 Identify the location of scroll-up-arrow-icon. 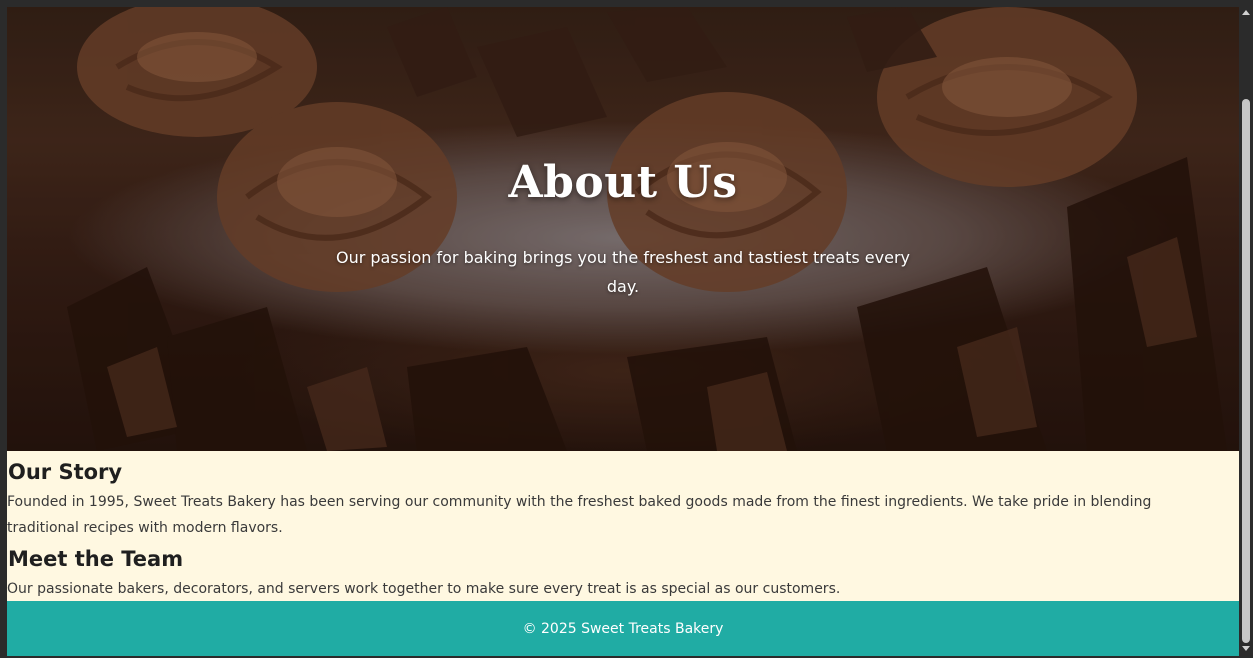
(1246, 12).